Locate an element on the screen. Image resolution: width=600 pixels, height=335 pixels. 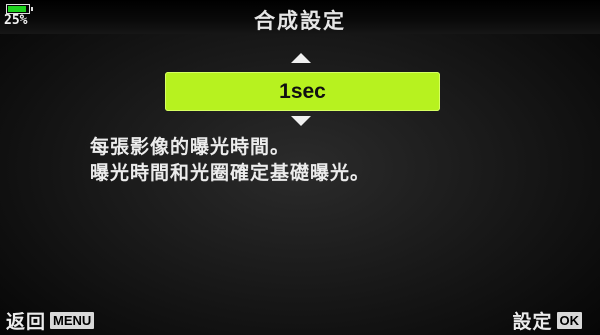
description-line-2: 曝光時間和光圈確定基礎曝光。 is located at coordinates (230, 173).